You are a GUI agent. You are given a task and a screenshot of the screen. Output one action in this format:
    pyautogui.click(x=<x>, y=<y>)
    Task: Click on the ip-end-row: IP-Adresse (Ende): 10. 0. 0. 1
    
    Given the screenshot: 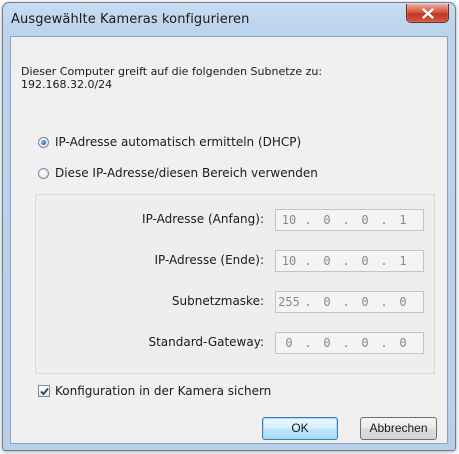 What is the action you would take?
    pyautogui.click(x=235, y=261)
    